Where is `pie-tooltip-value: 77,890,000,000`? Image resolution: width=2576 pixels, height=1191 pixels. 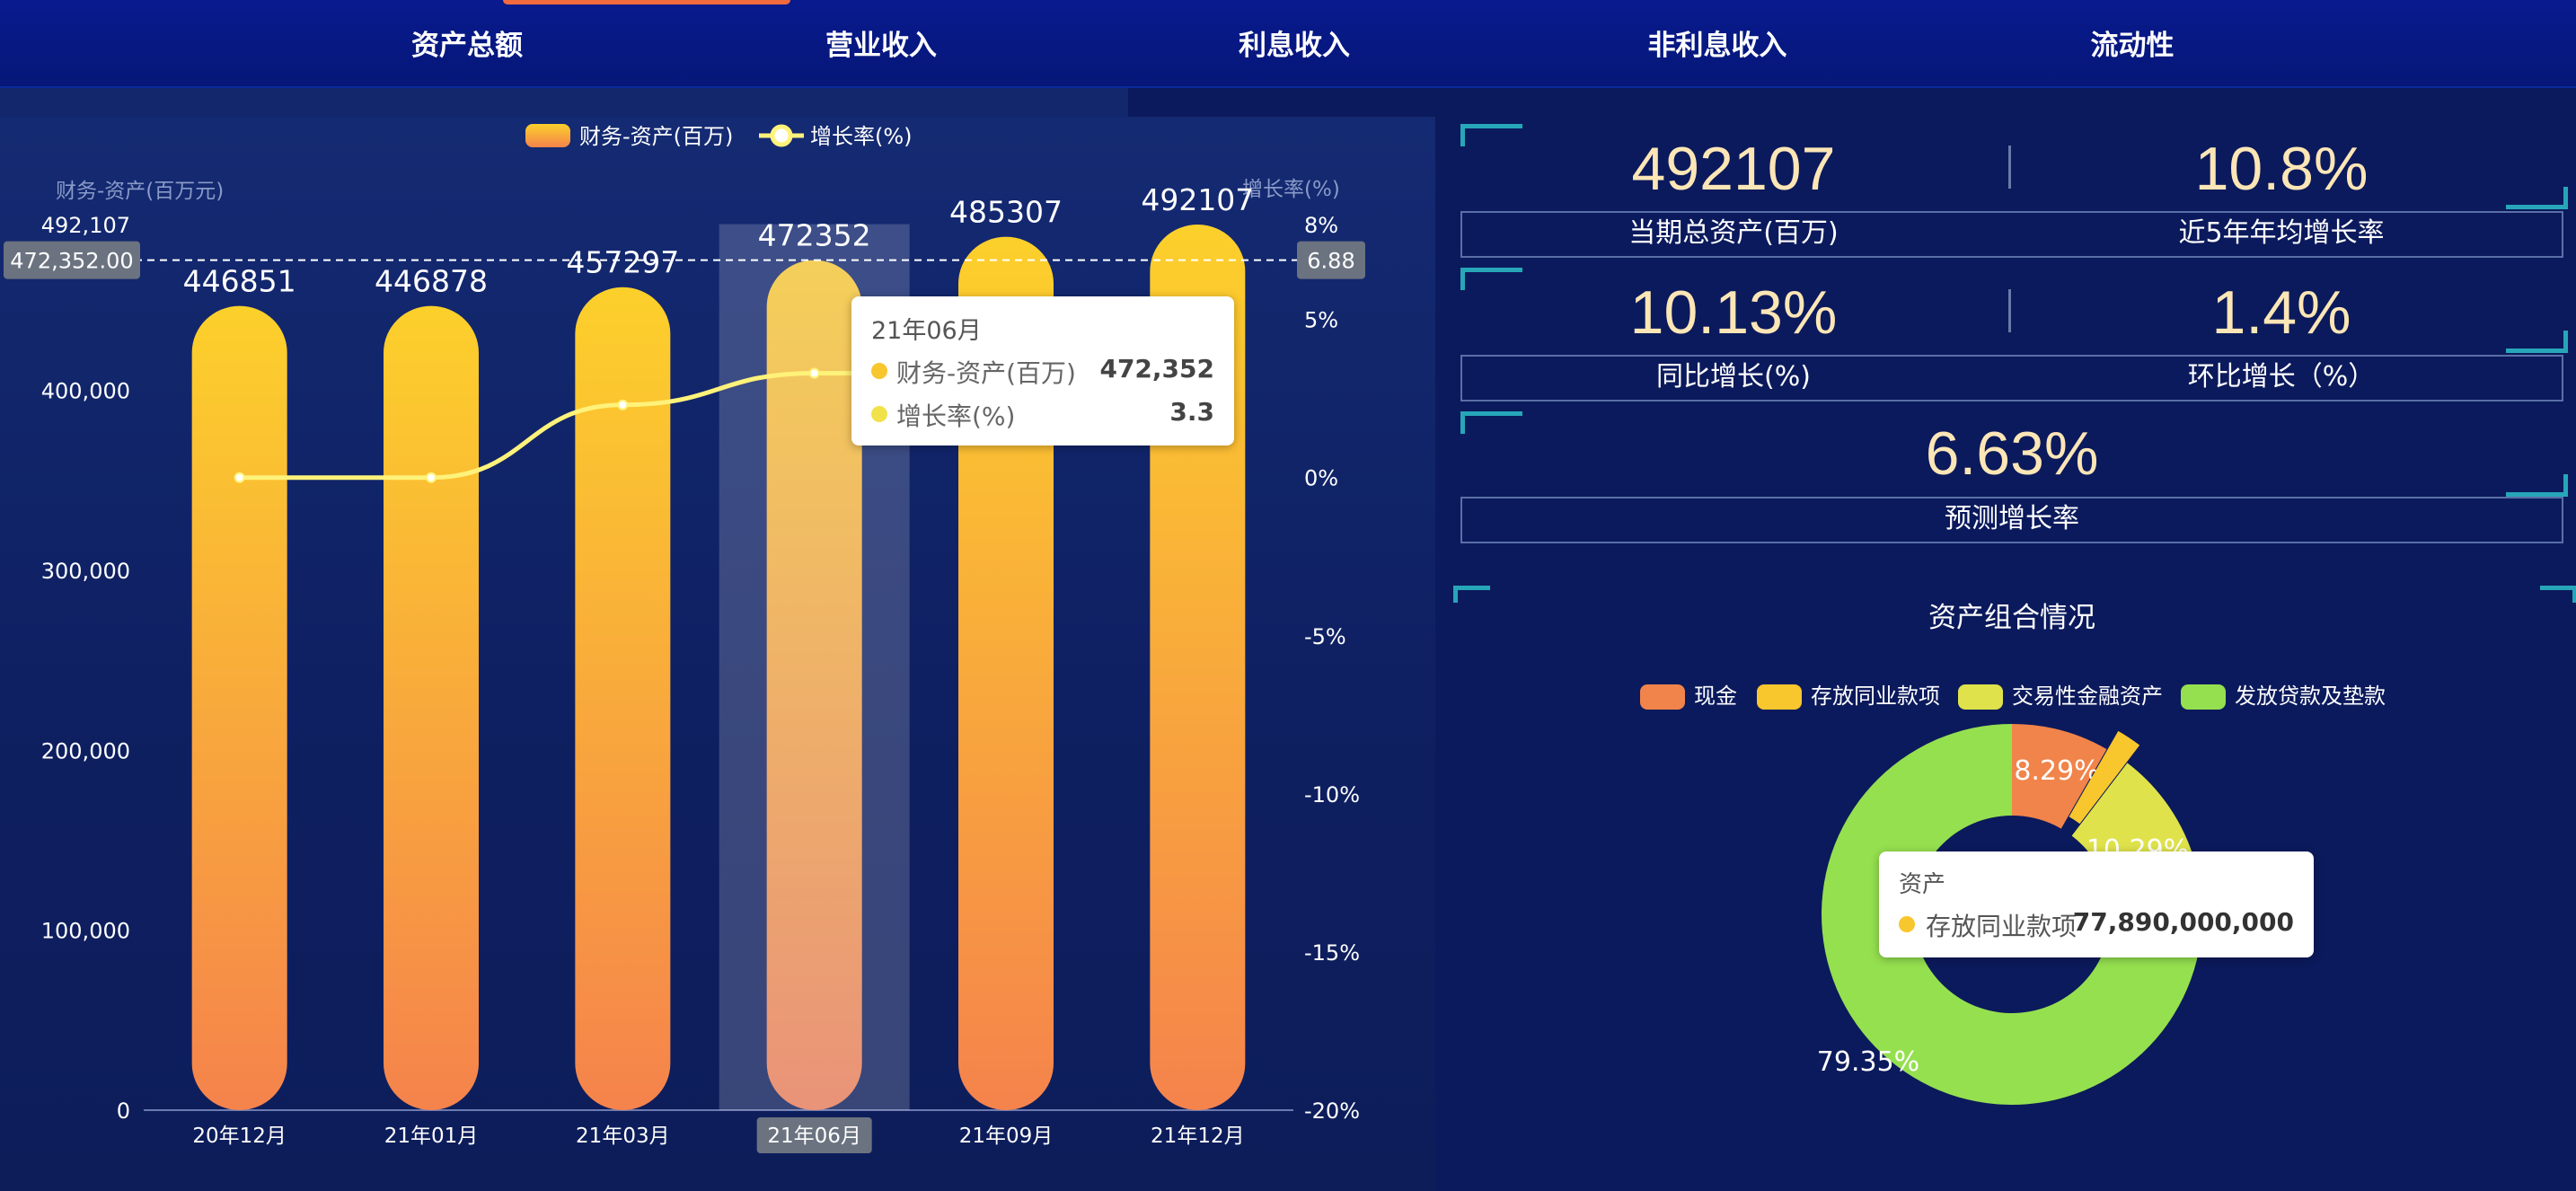 pie-tooltip-value: 77,890,000,000 is located at coordinates (2183, 922).